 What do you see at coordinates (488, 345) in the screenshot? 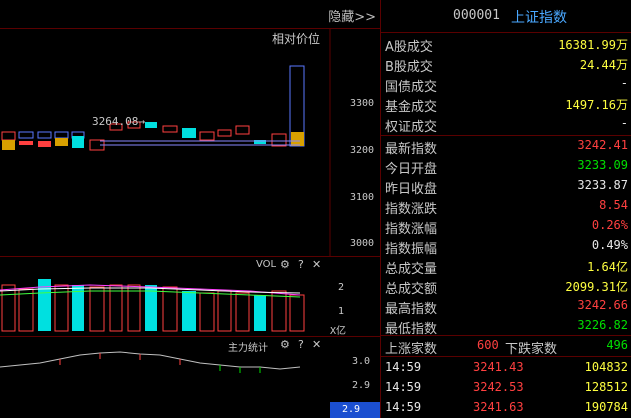
I see `up-count: 600` at bounding box center [488, 345].